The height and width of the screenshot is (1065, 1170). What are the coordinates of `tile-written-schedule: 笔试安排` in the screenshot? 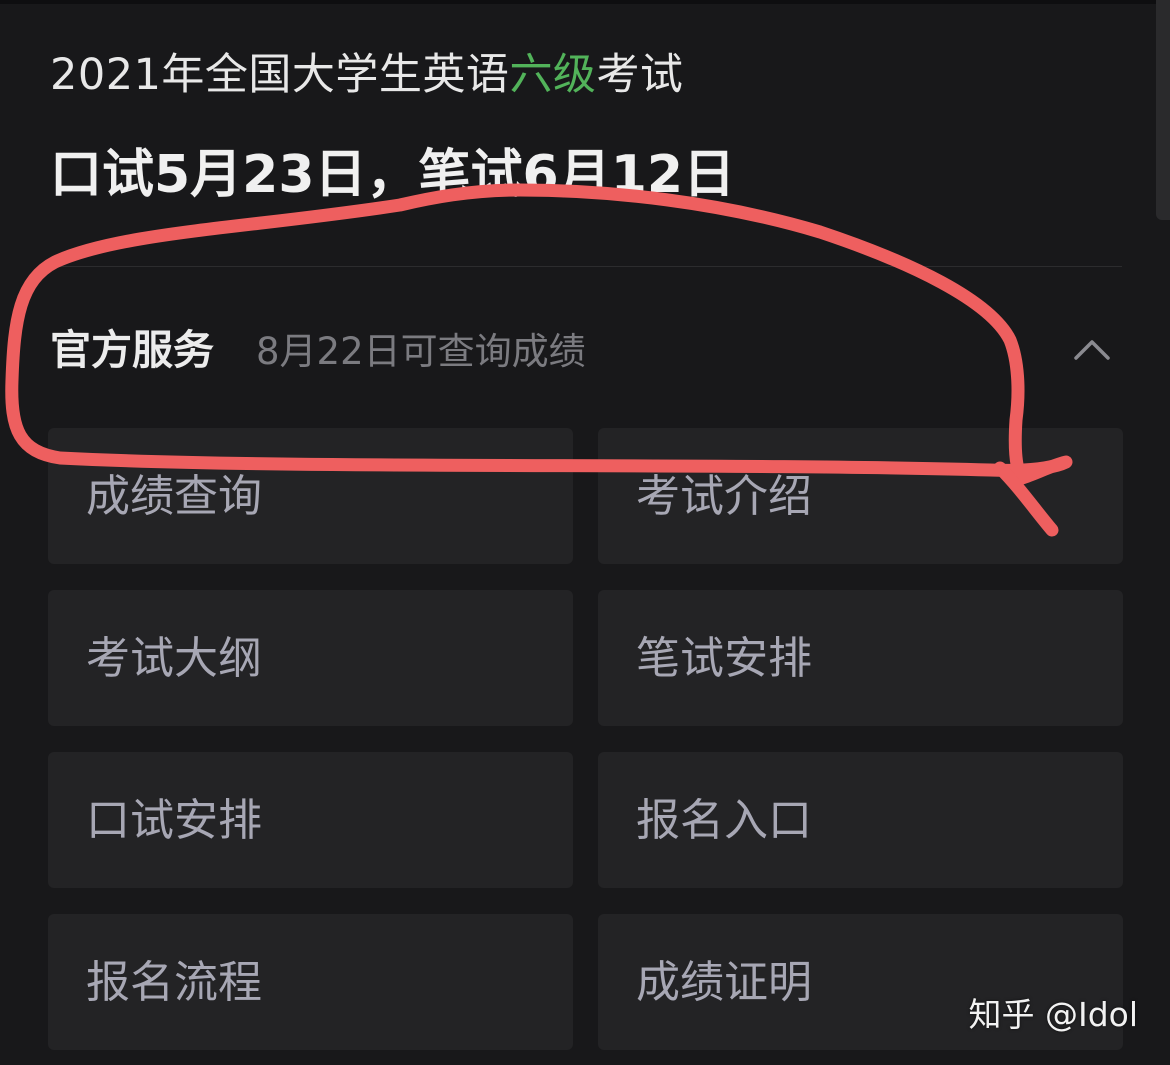 It's located at (860, 658).